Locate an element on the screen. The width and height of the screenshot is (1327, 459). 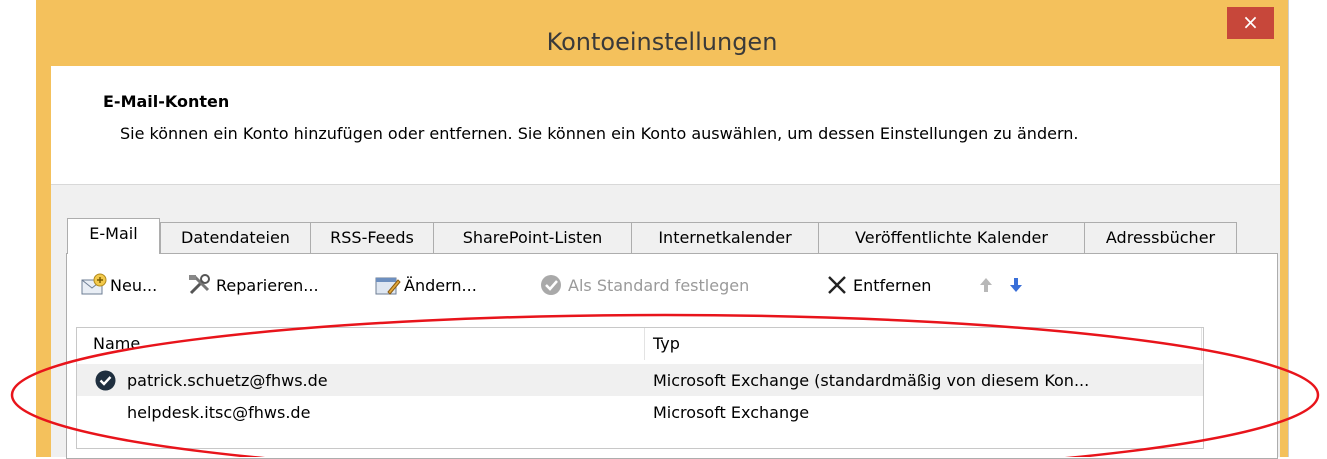
change-account-icon is located at coordinates (388, 286).